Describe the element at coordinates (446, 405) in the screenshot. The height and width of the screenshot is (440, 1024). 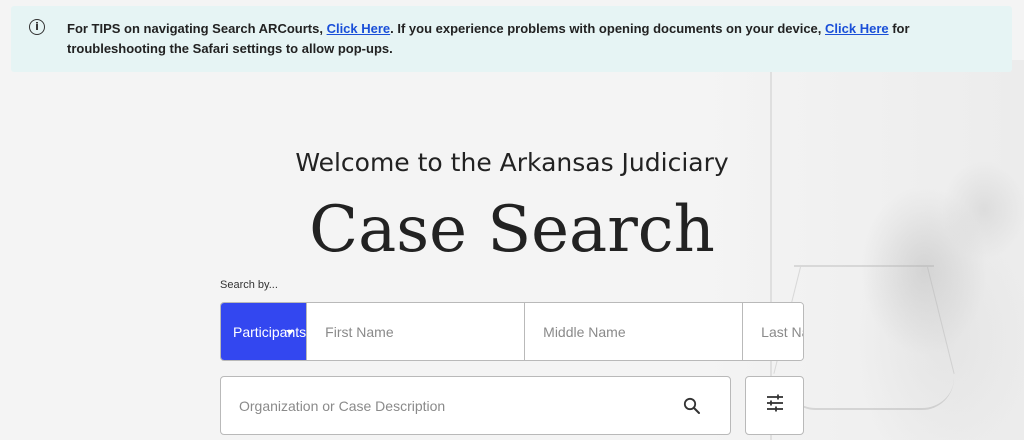
I see `organization-case-input` at that location.